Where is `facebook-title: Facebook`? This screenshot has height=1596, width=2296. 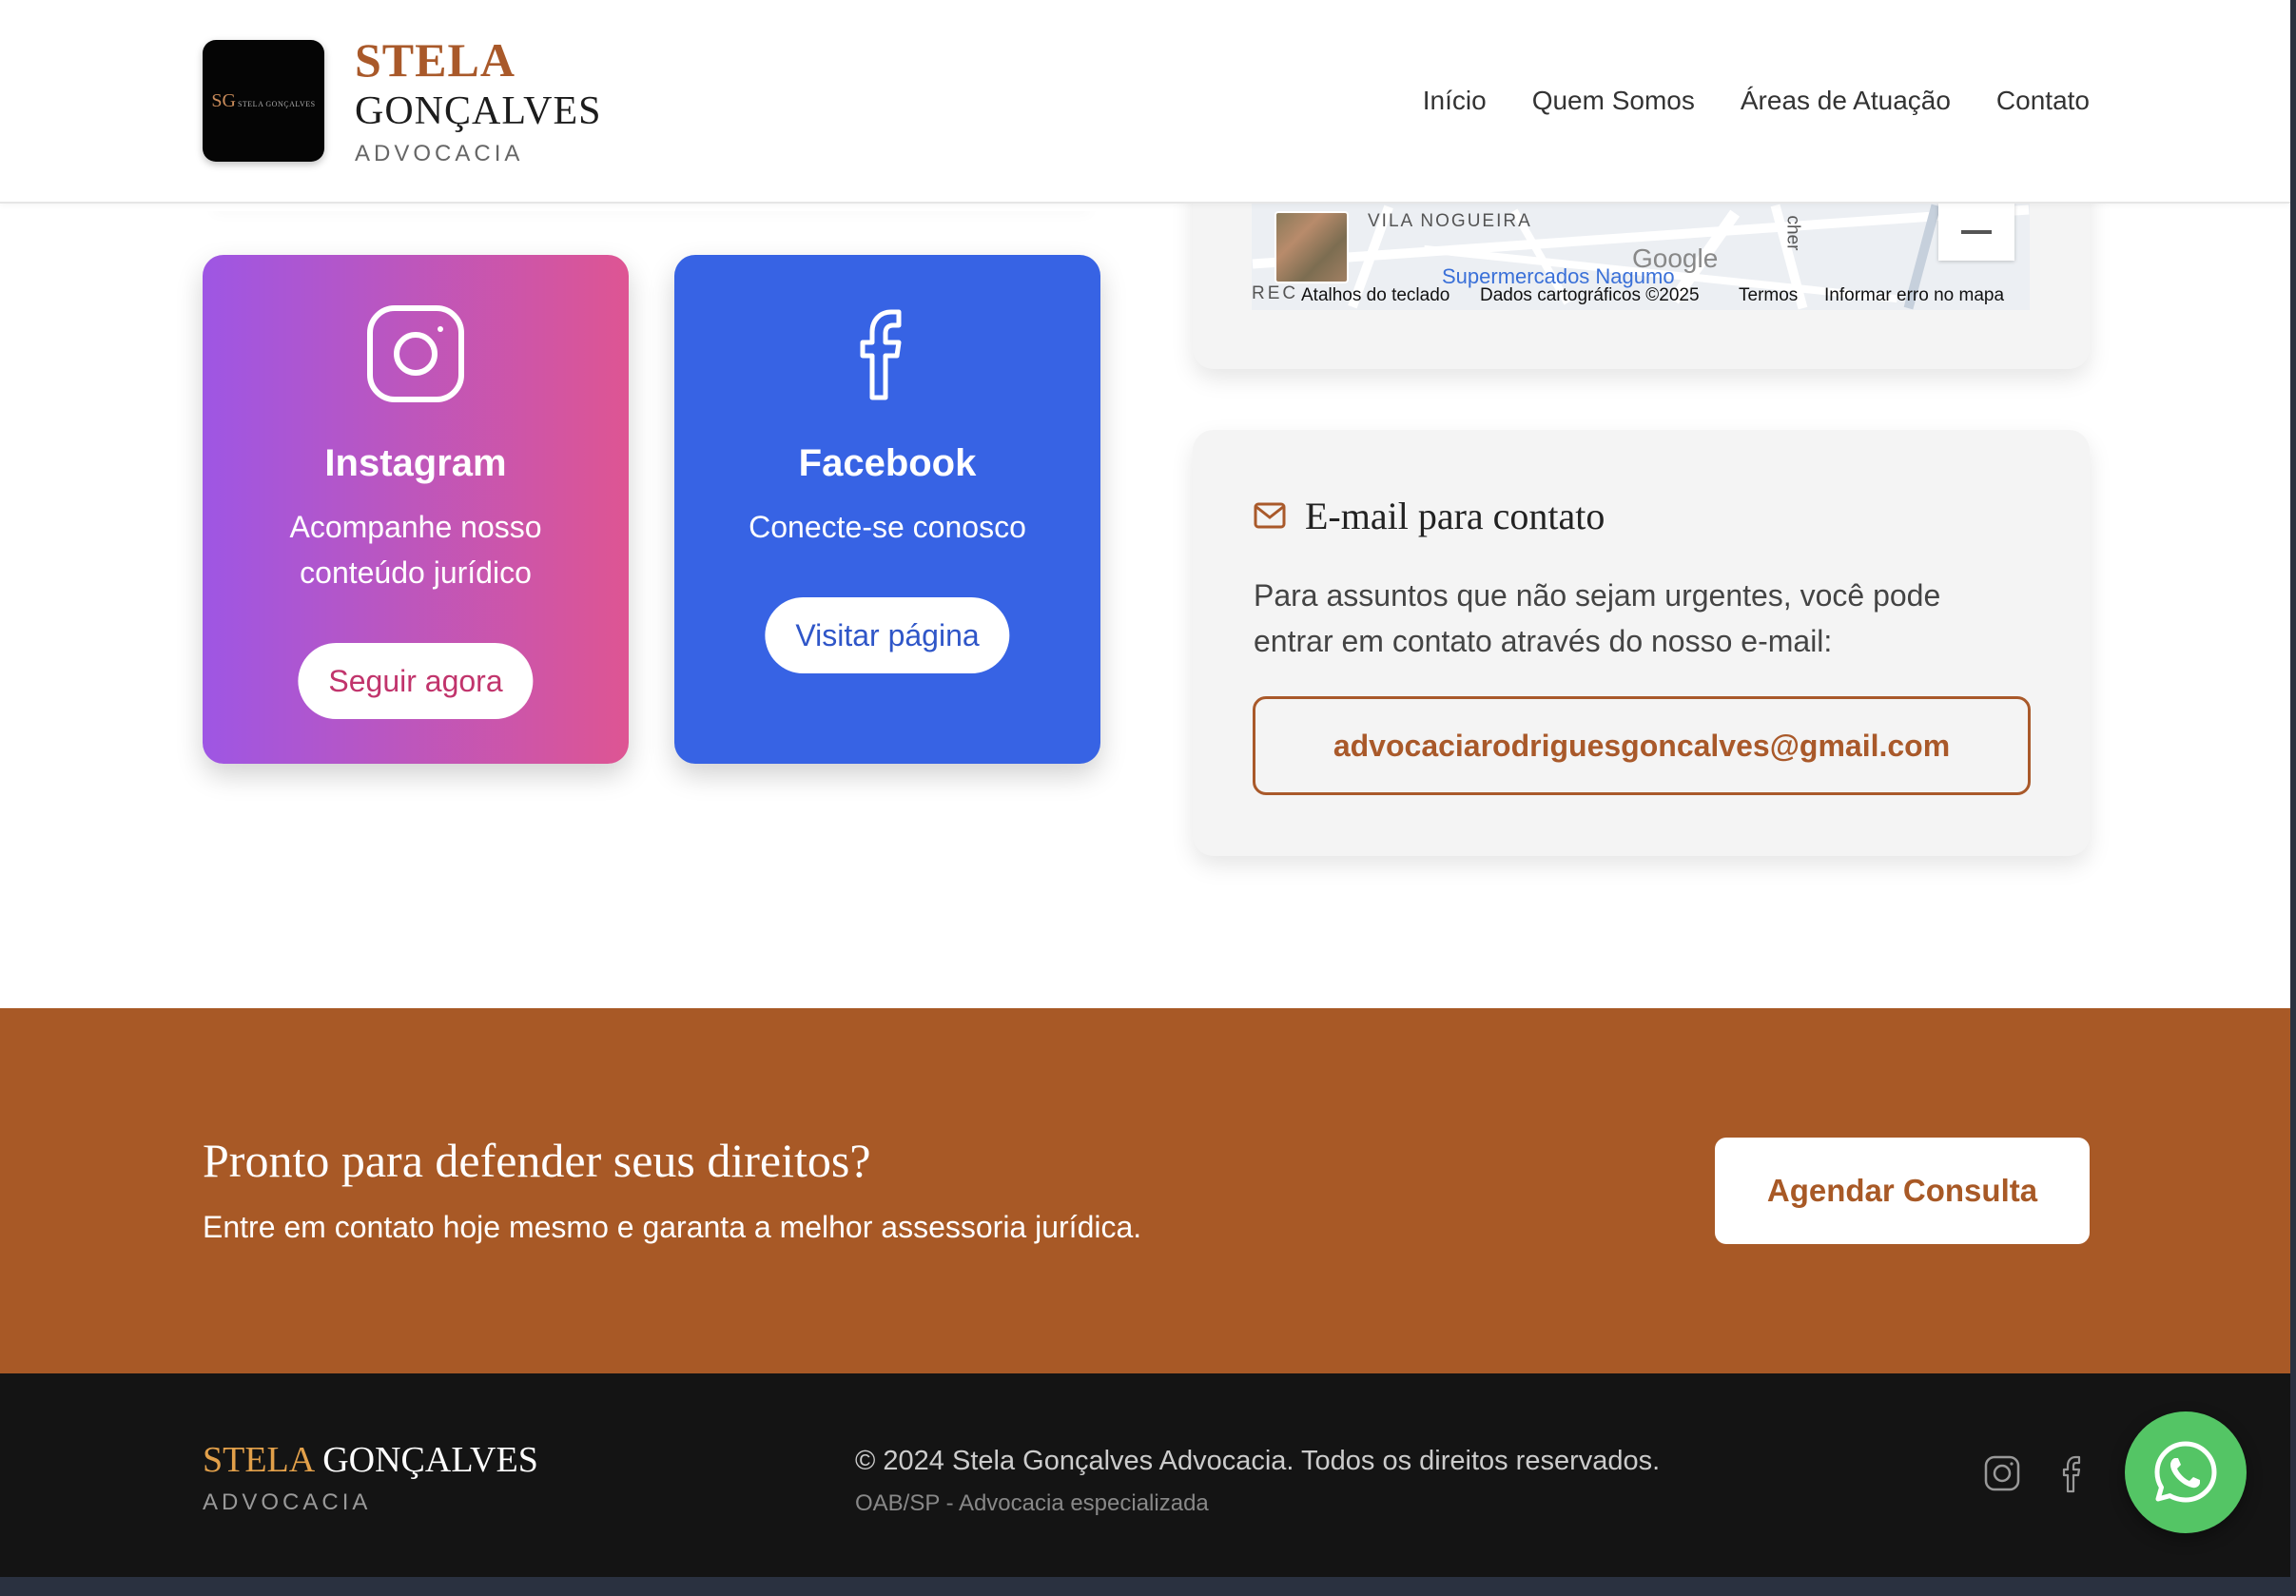 facebook-title: Facebook is located at coordinates (888, 463).